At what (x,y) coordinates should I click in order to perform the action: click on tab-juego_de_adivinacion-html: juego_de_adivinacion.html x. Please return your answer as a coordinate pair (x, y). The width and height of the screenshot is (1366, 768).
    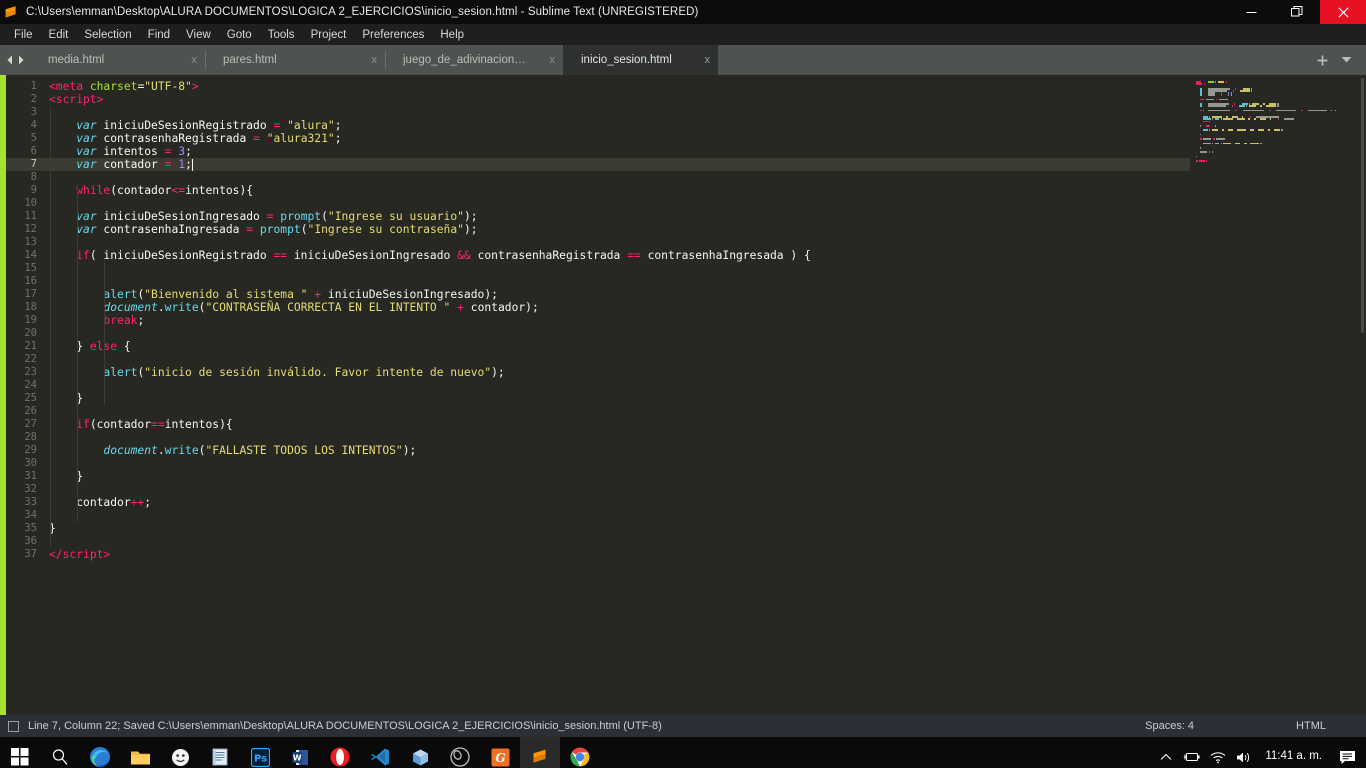
    Looking at the image, I should click on (474, 60).